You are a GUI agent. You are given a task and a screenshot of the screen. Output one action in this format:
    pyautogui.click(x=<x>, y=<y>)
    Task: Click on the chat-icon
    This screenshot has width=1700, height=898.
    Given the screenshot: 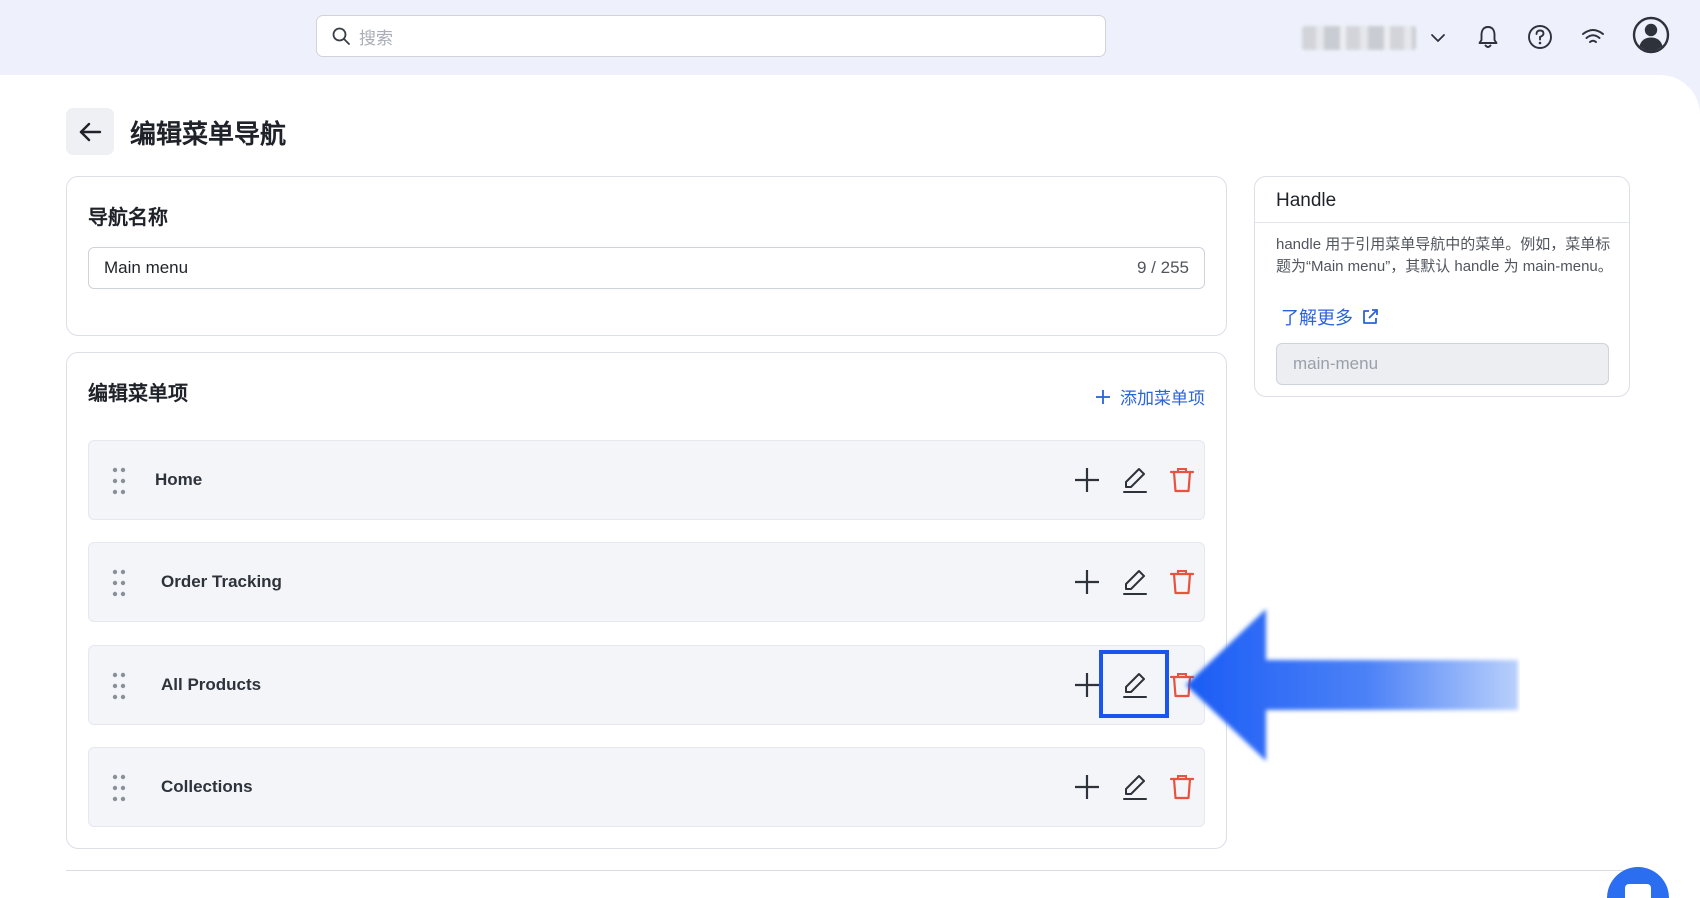 What is the action you would take?
    pyautogui.click(x=1638, y=891)
    